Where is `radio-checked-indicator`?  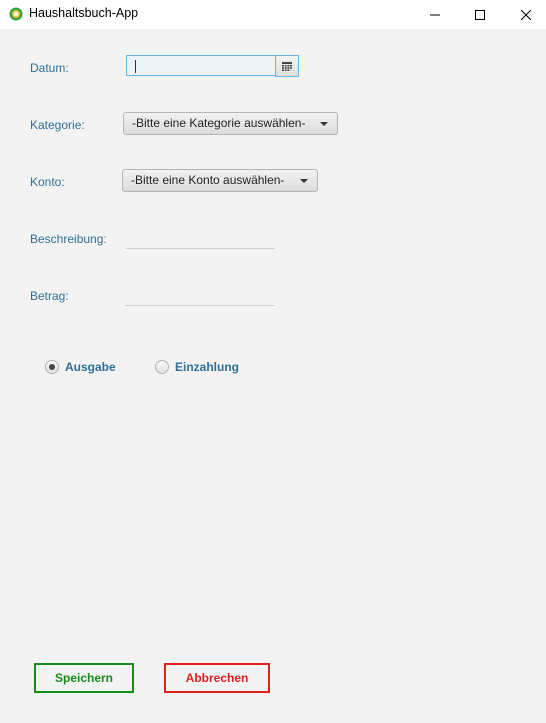
radio-checked-indicator is located at coordinates (52, 367).